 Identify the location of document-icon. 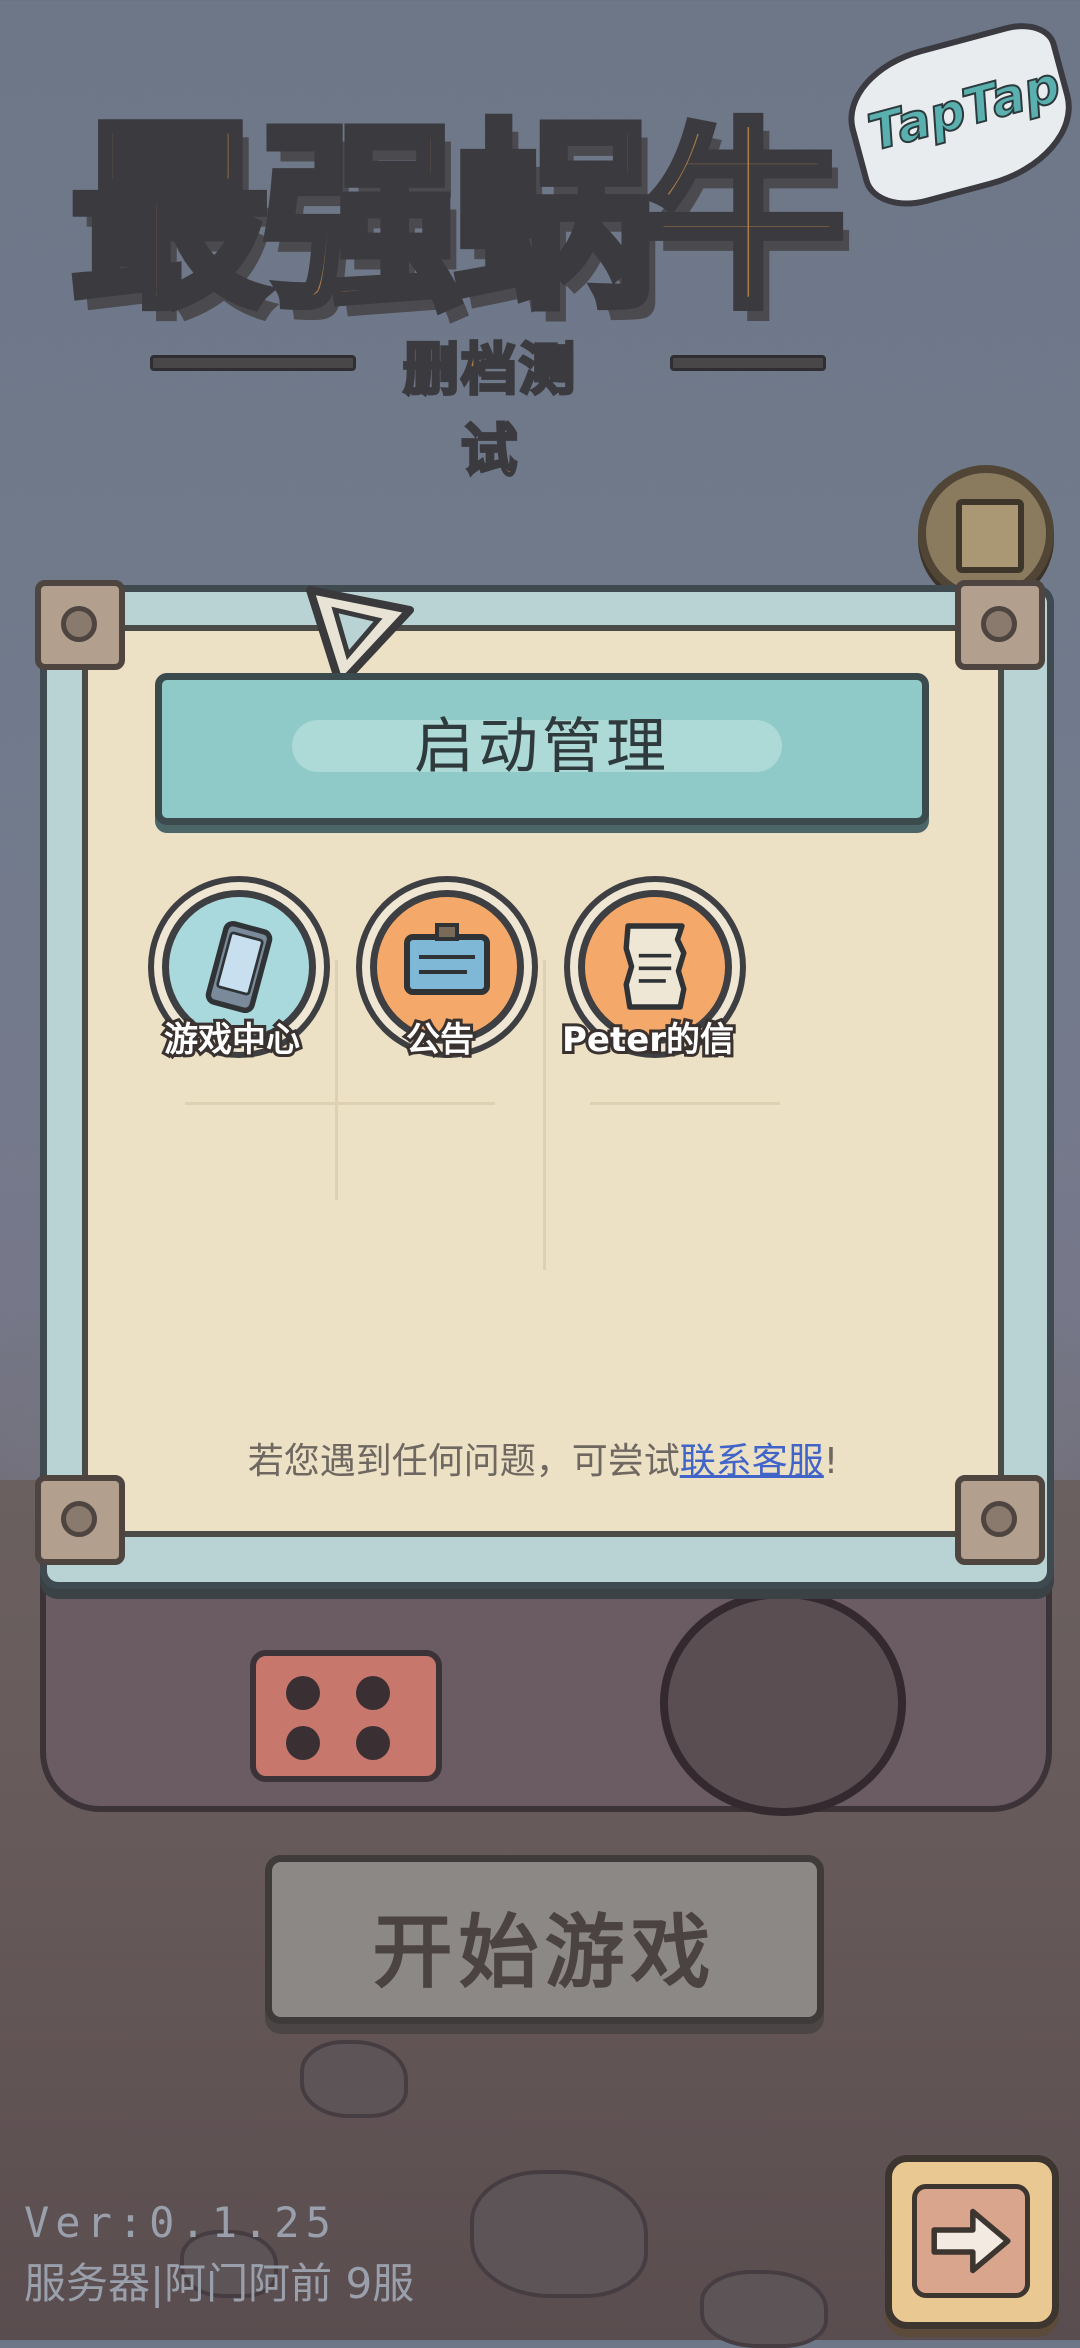
(990, 536).